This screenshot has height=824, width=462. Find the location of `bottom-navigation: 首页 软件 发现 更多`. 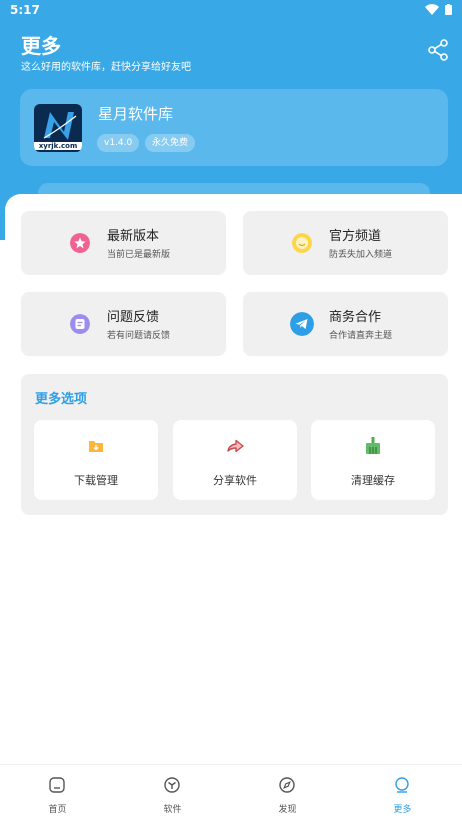

bottom-navigation: 首页 软件 发现 更多 is located at coordinates (231, 794).